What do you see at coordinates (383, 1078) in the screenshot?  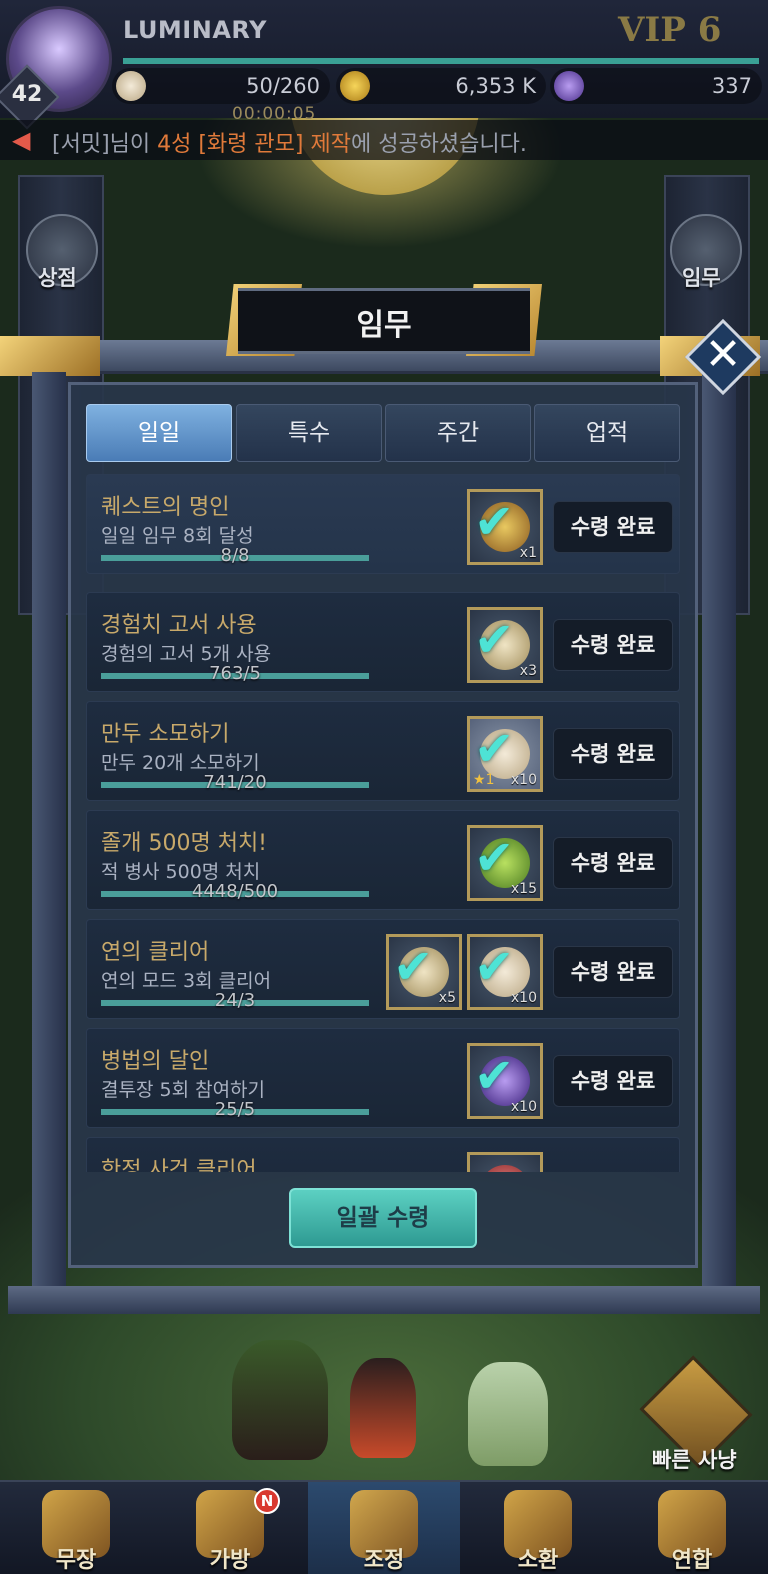 I see `quest-row: 병법의 달인 결투장 5회 참여하기 25/5 ✔ x10 수령 완료` at bounding box center [383, 1078].